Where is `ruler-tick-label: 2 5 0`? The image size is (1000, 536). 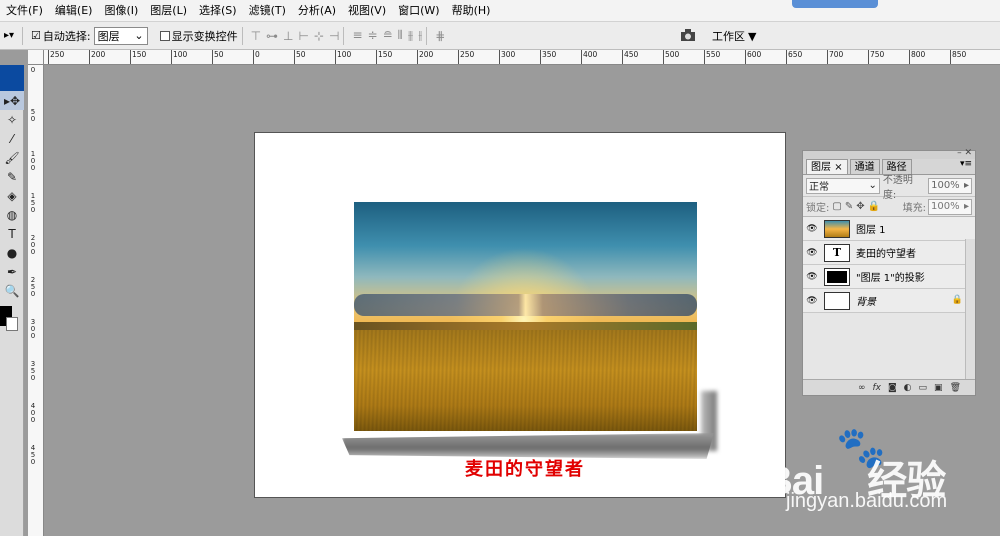
ruler-tick-label: 2 5 0 is located at coordinates (33, 287).